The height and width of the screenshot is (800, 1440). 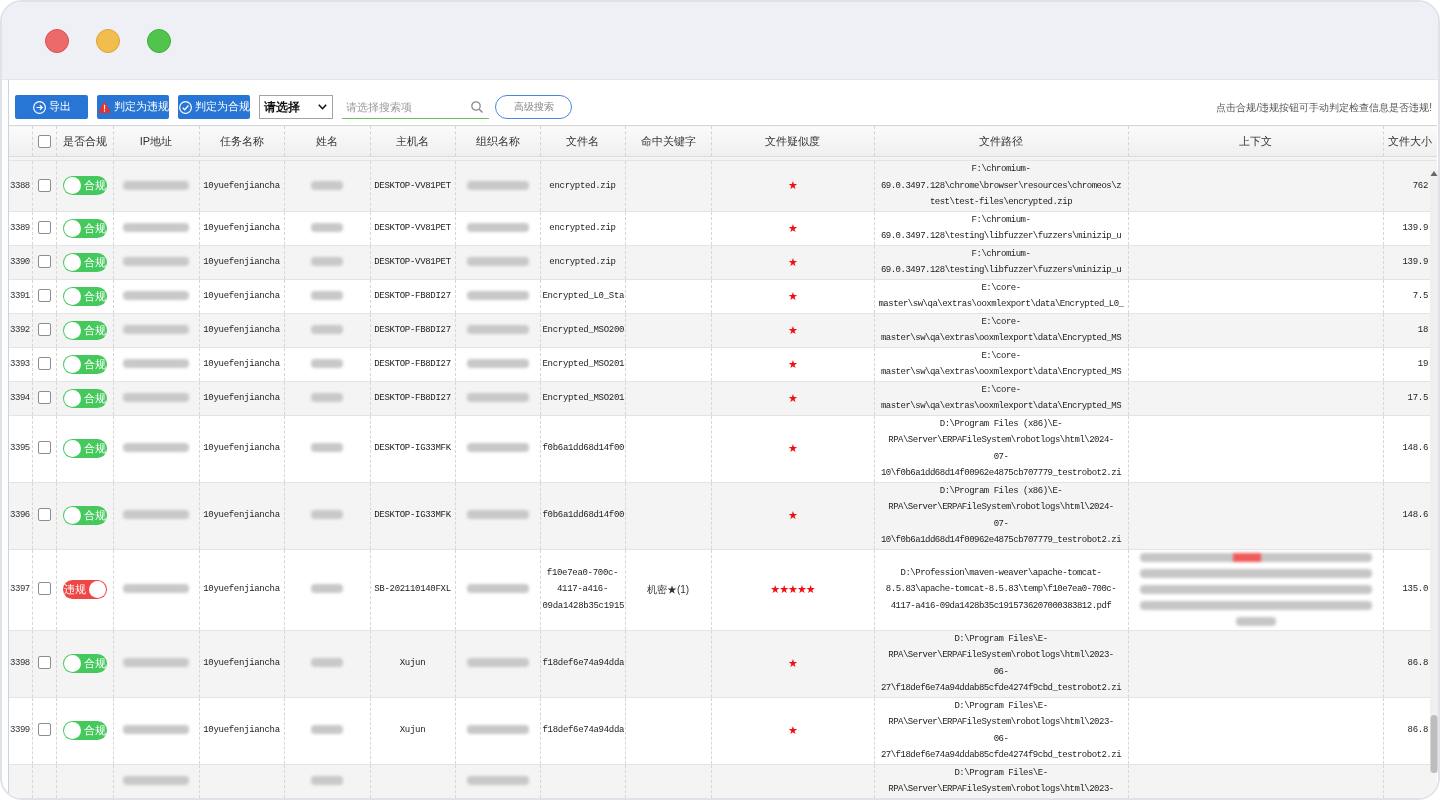 I want to click on check-circle-icon, so click(x=185, y=107).